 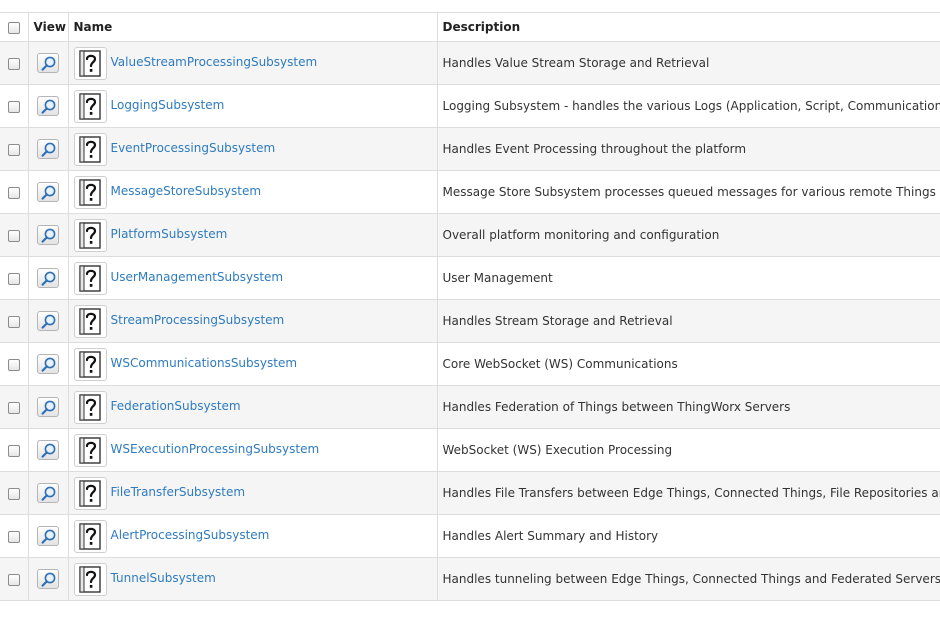 What do you see at coordinates (497, 278) in the screenshot?
I see `thing-description: User Management` at bounding box center [497, 278].